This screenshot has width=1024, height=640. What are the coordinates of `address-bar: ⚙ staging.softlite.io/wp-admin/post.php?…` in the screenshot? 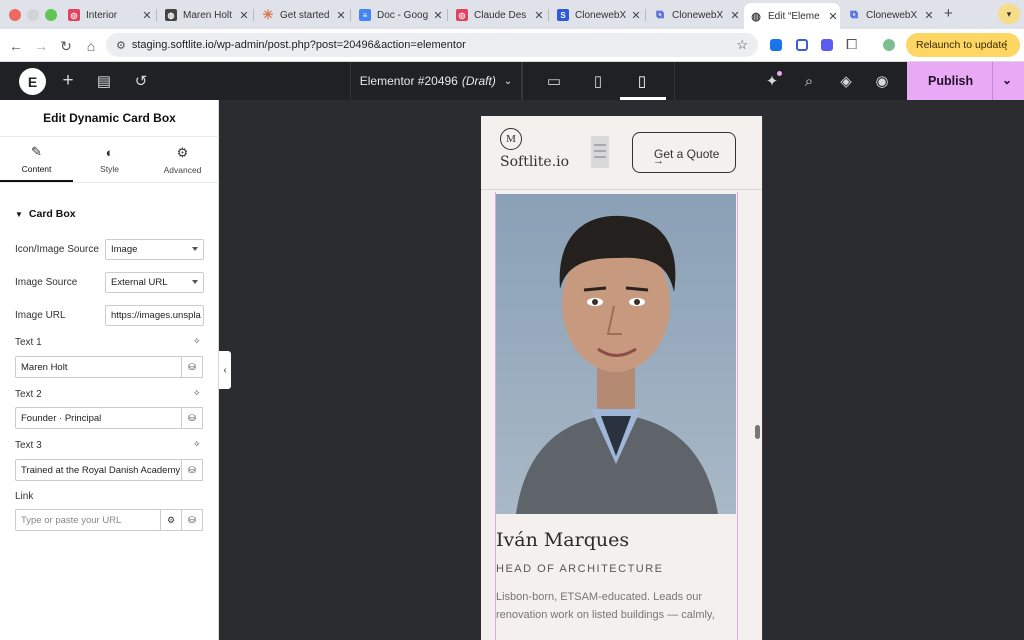 It's located at (432, 45).